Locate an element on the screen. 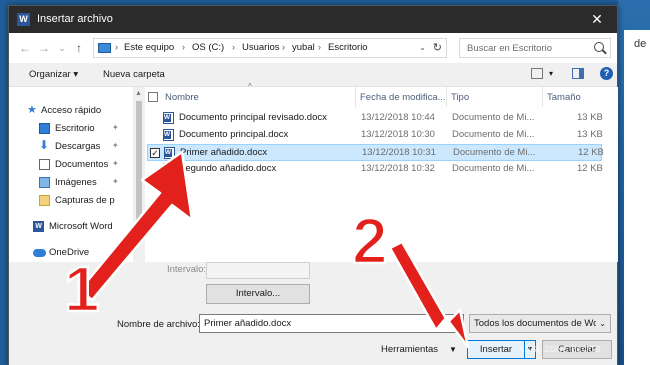 The width and height of the screenshot is (650, 365). this-pc-icon is located at coordinates (104, 48).